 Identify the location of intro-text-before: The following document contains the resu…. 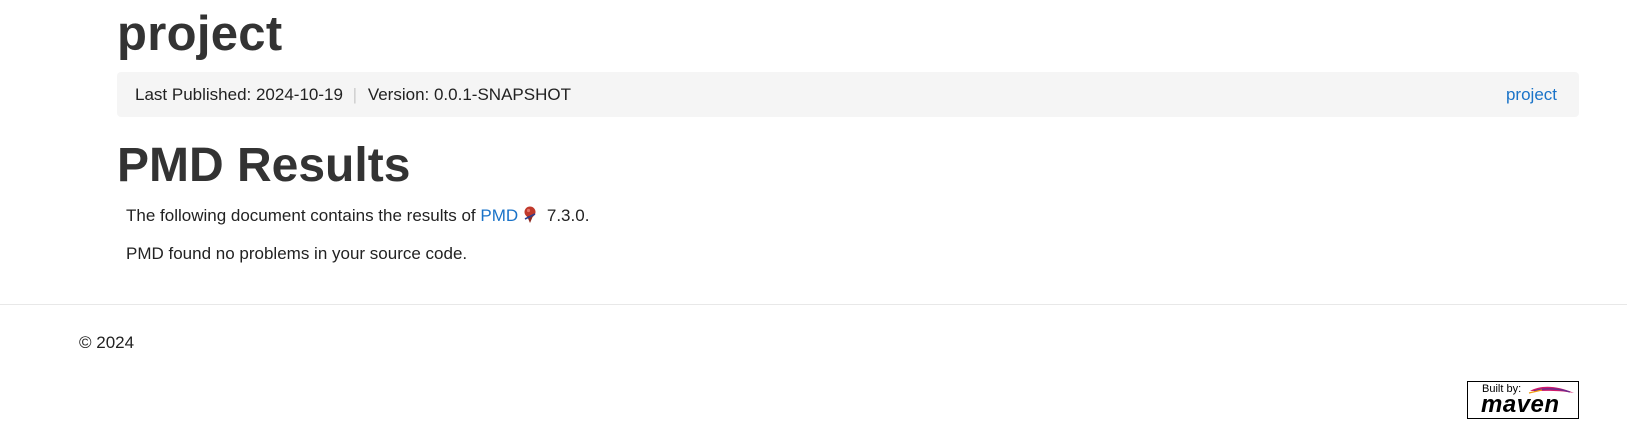
(303, 215).